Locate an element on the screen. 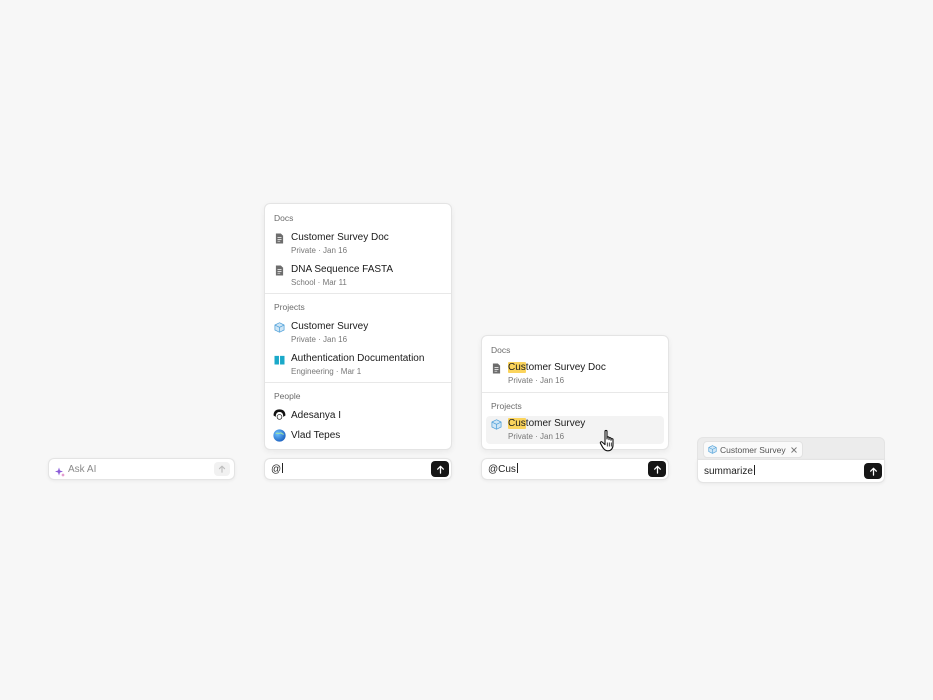 The image size is (933, 700). input-value: summarize is located at coordinates (728, 471).